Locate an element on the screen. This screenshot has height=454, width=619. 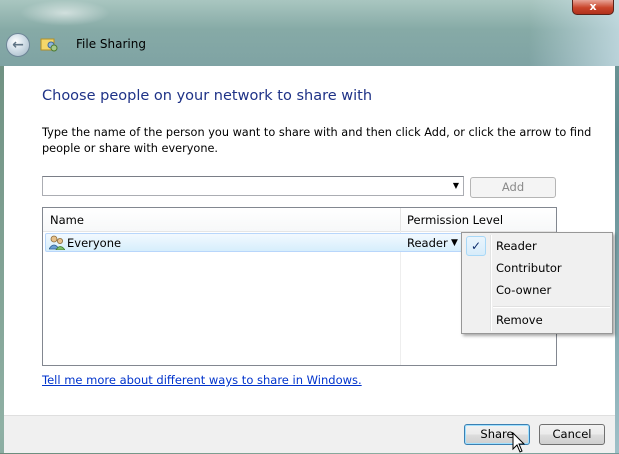
checkmark-icon: ✓ is located at coordinates (476, 246).